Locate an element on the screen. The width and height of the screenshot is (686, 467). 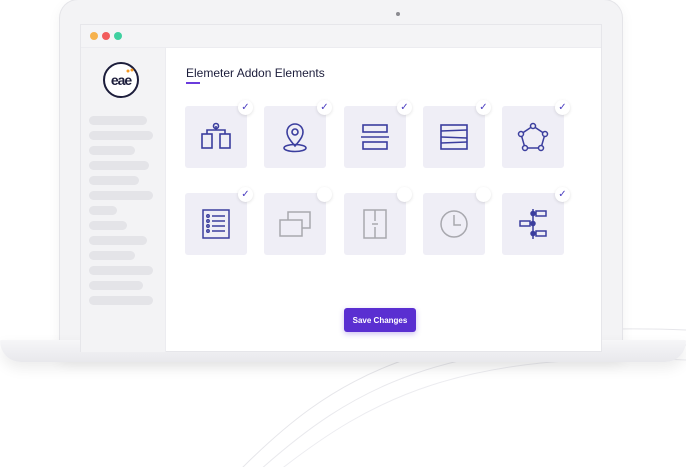
element-tile-8: ✓ is located at coordinates (378, 221).